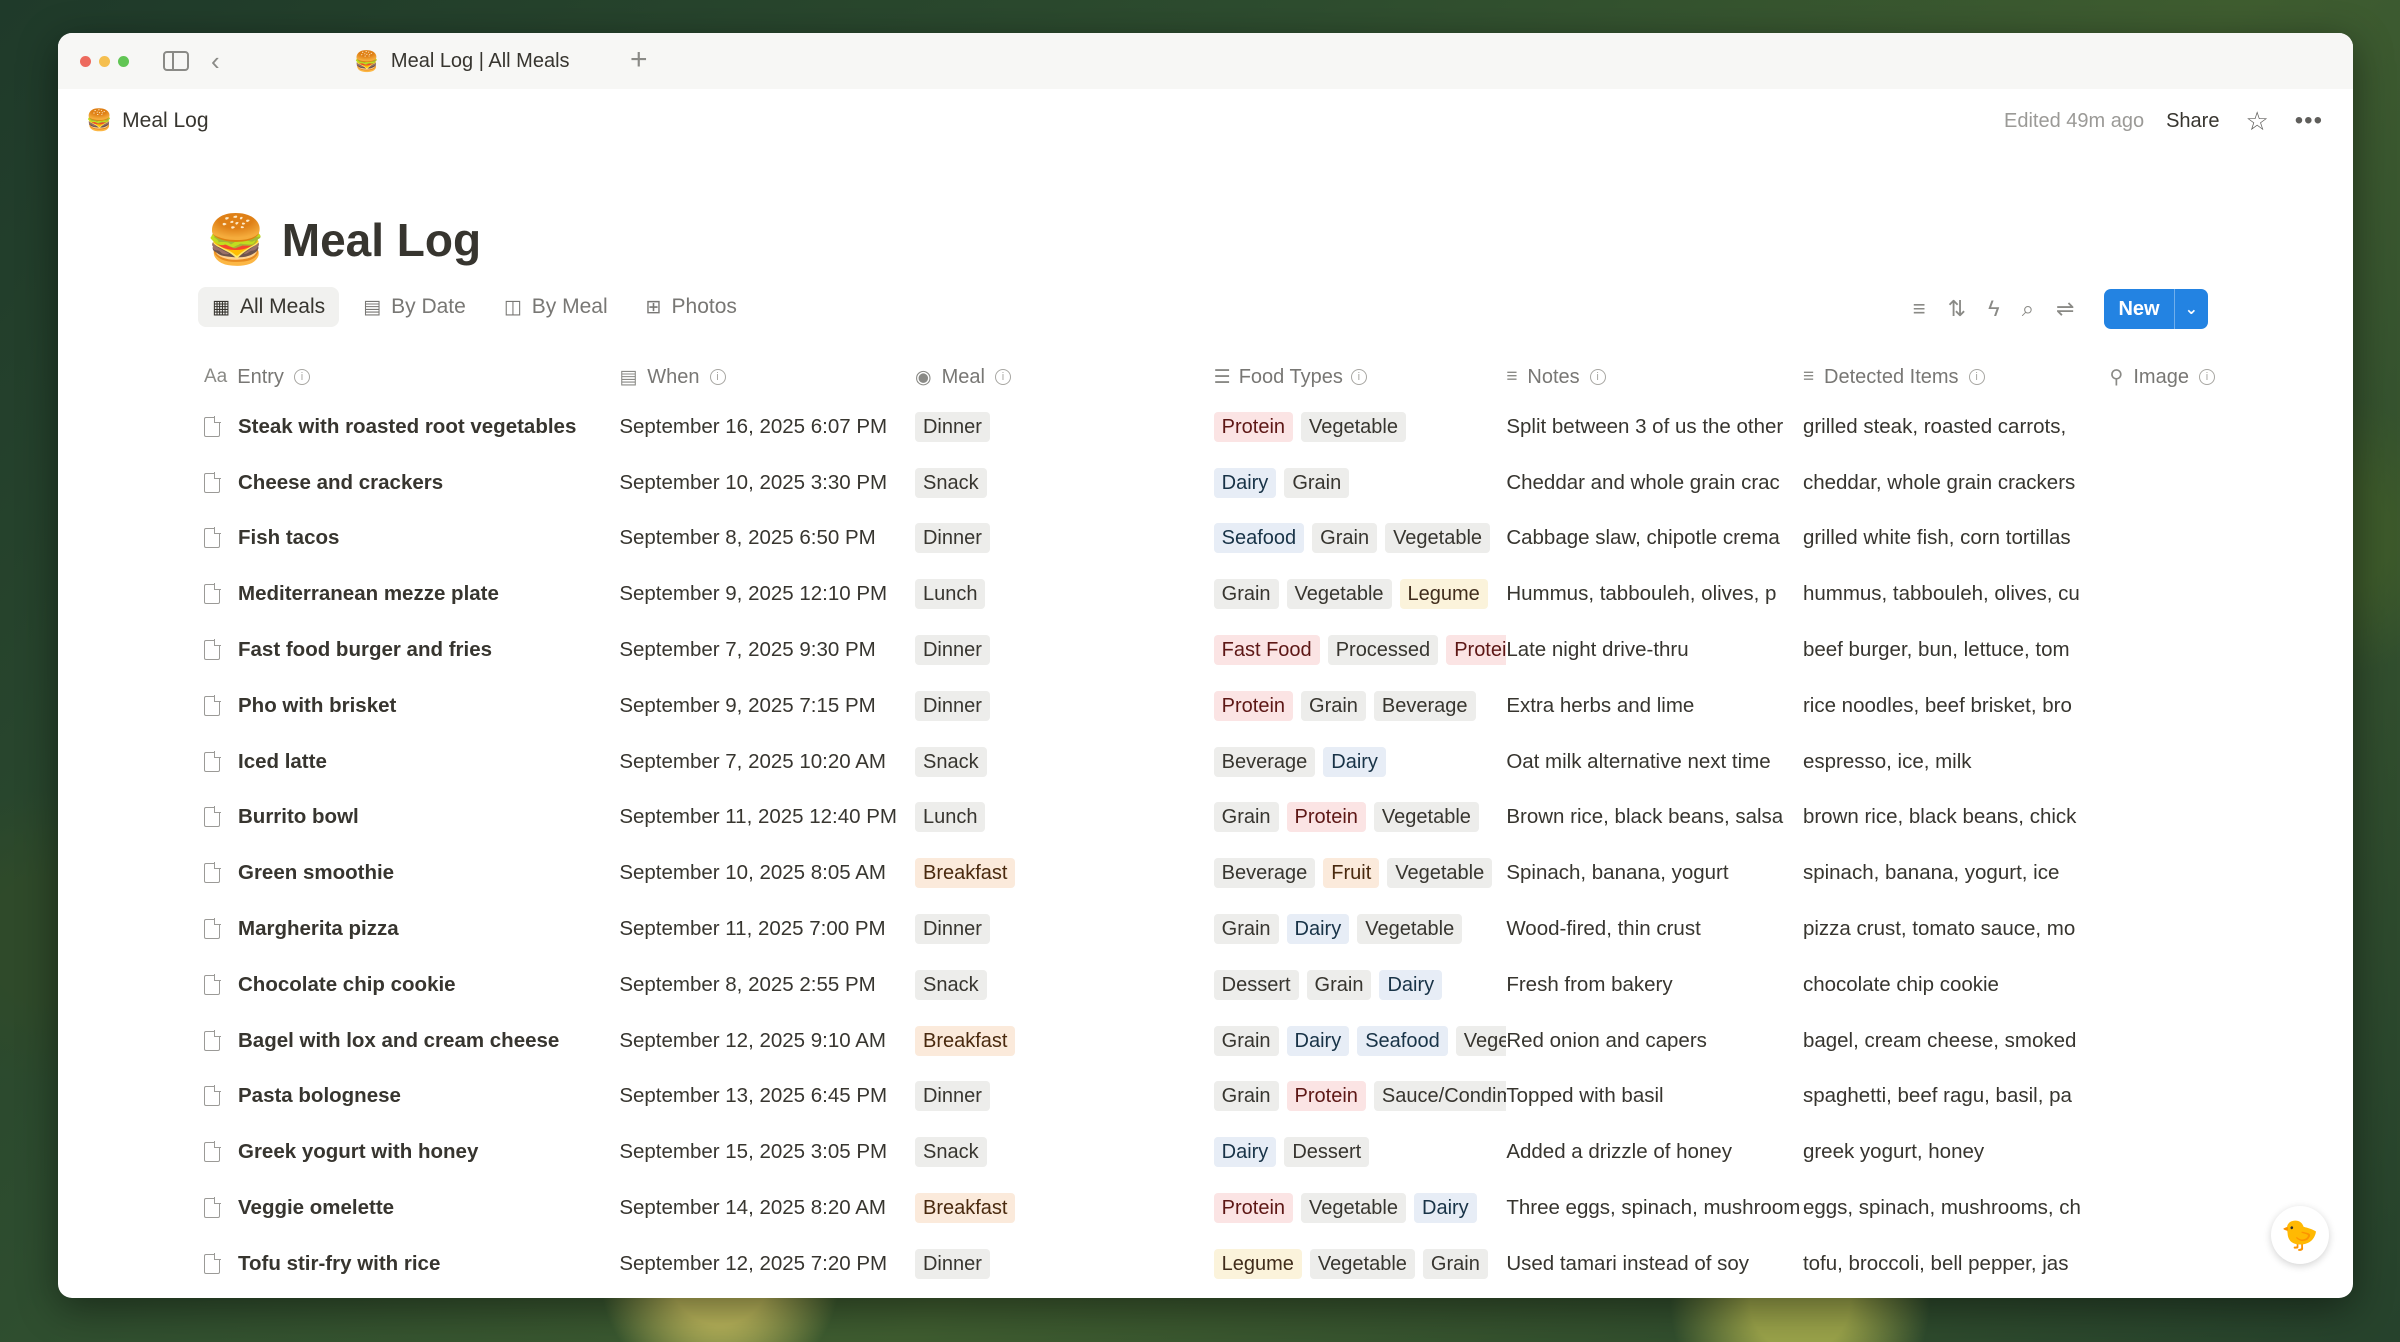 Image resolution: width=2400 pixels, height=1342 pixels. What do you see at coordinates (365, 650) in the screenshot?
I see `entry-title: Fast food burger and fries` at bounding box center [365, 650].